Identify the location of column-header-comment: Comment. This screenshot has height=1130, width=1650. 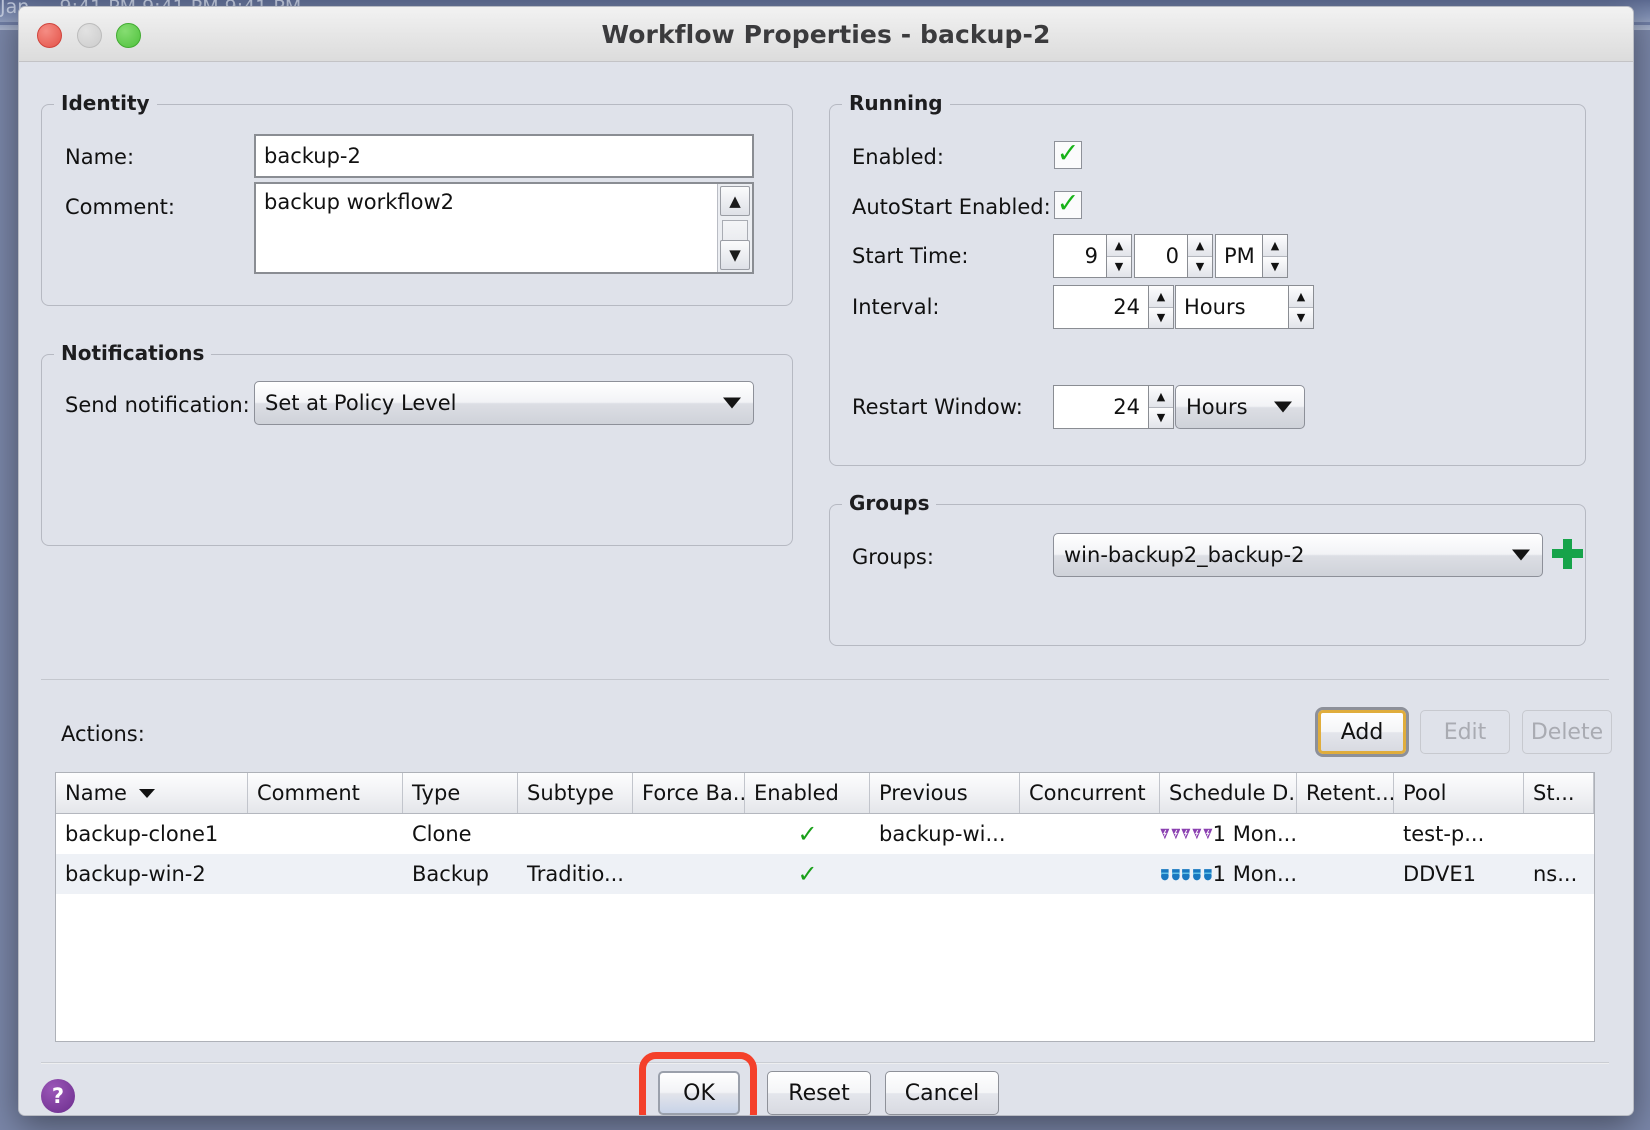
(325, 793).